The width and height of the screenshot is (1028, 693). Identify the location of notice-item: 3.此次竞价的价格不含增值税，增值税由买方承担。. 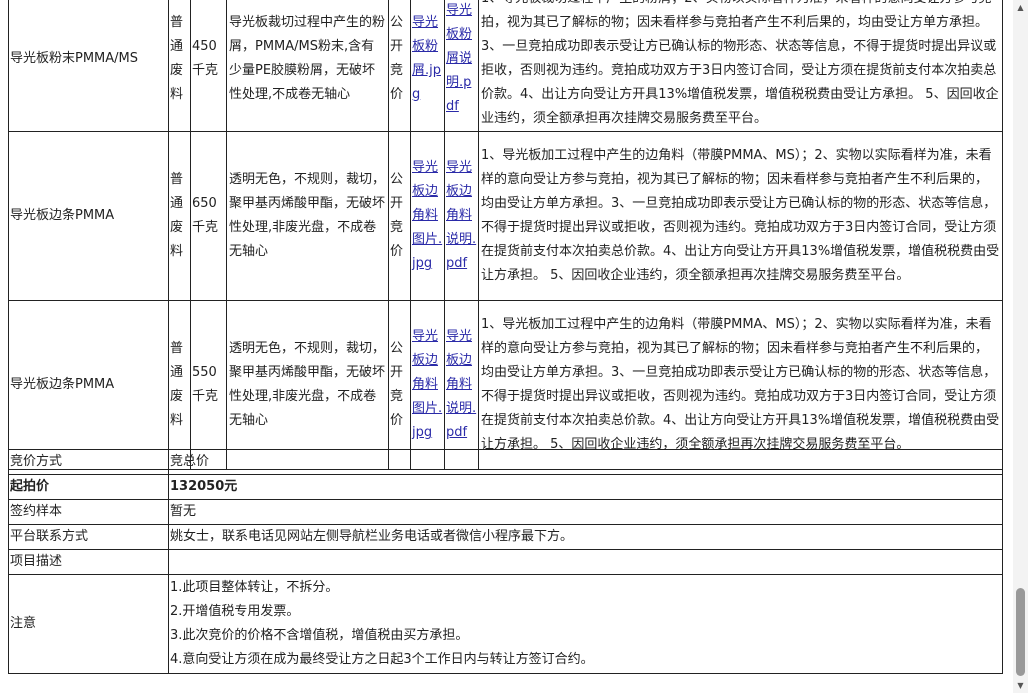
(319, 635).